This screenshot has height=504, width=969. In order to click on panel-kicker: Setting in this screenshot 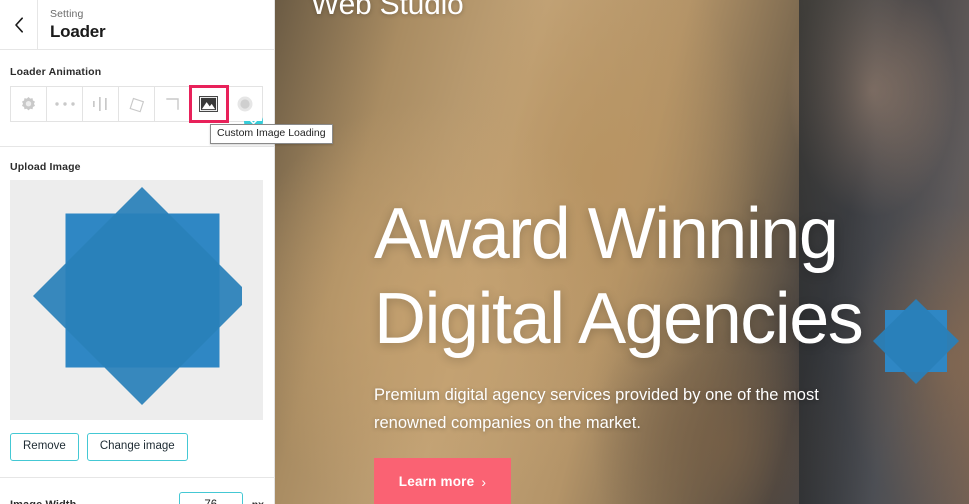, I will do `click(67, 13)`.